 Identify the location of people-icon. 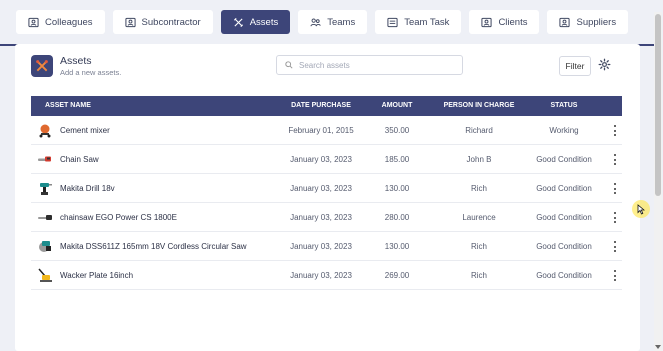
(315, 22).